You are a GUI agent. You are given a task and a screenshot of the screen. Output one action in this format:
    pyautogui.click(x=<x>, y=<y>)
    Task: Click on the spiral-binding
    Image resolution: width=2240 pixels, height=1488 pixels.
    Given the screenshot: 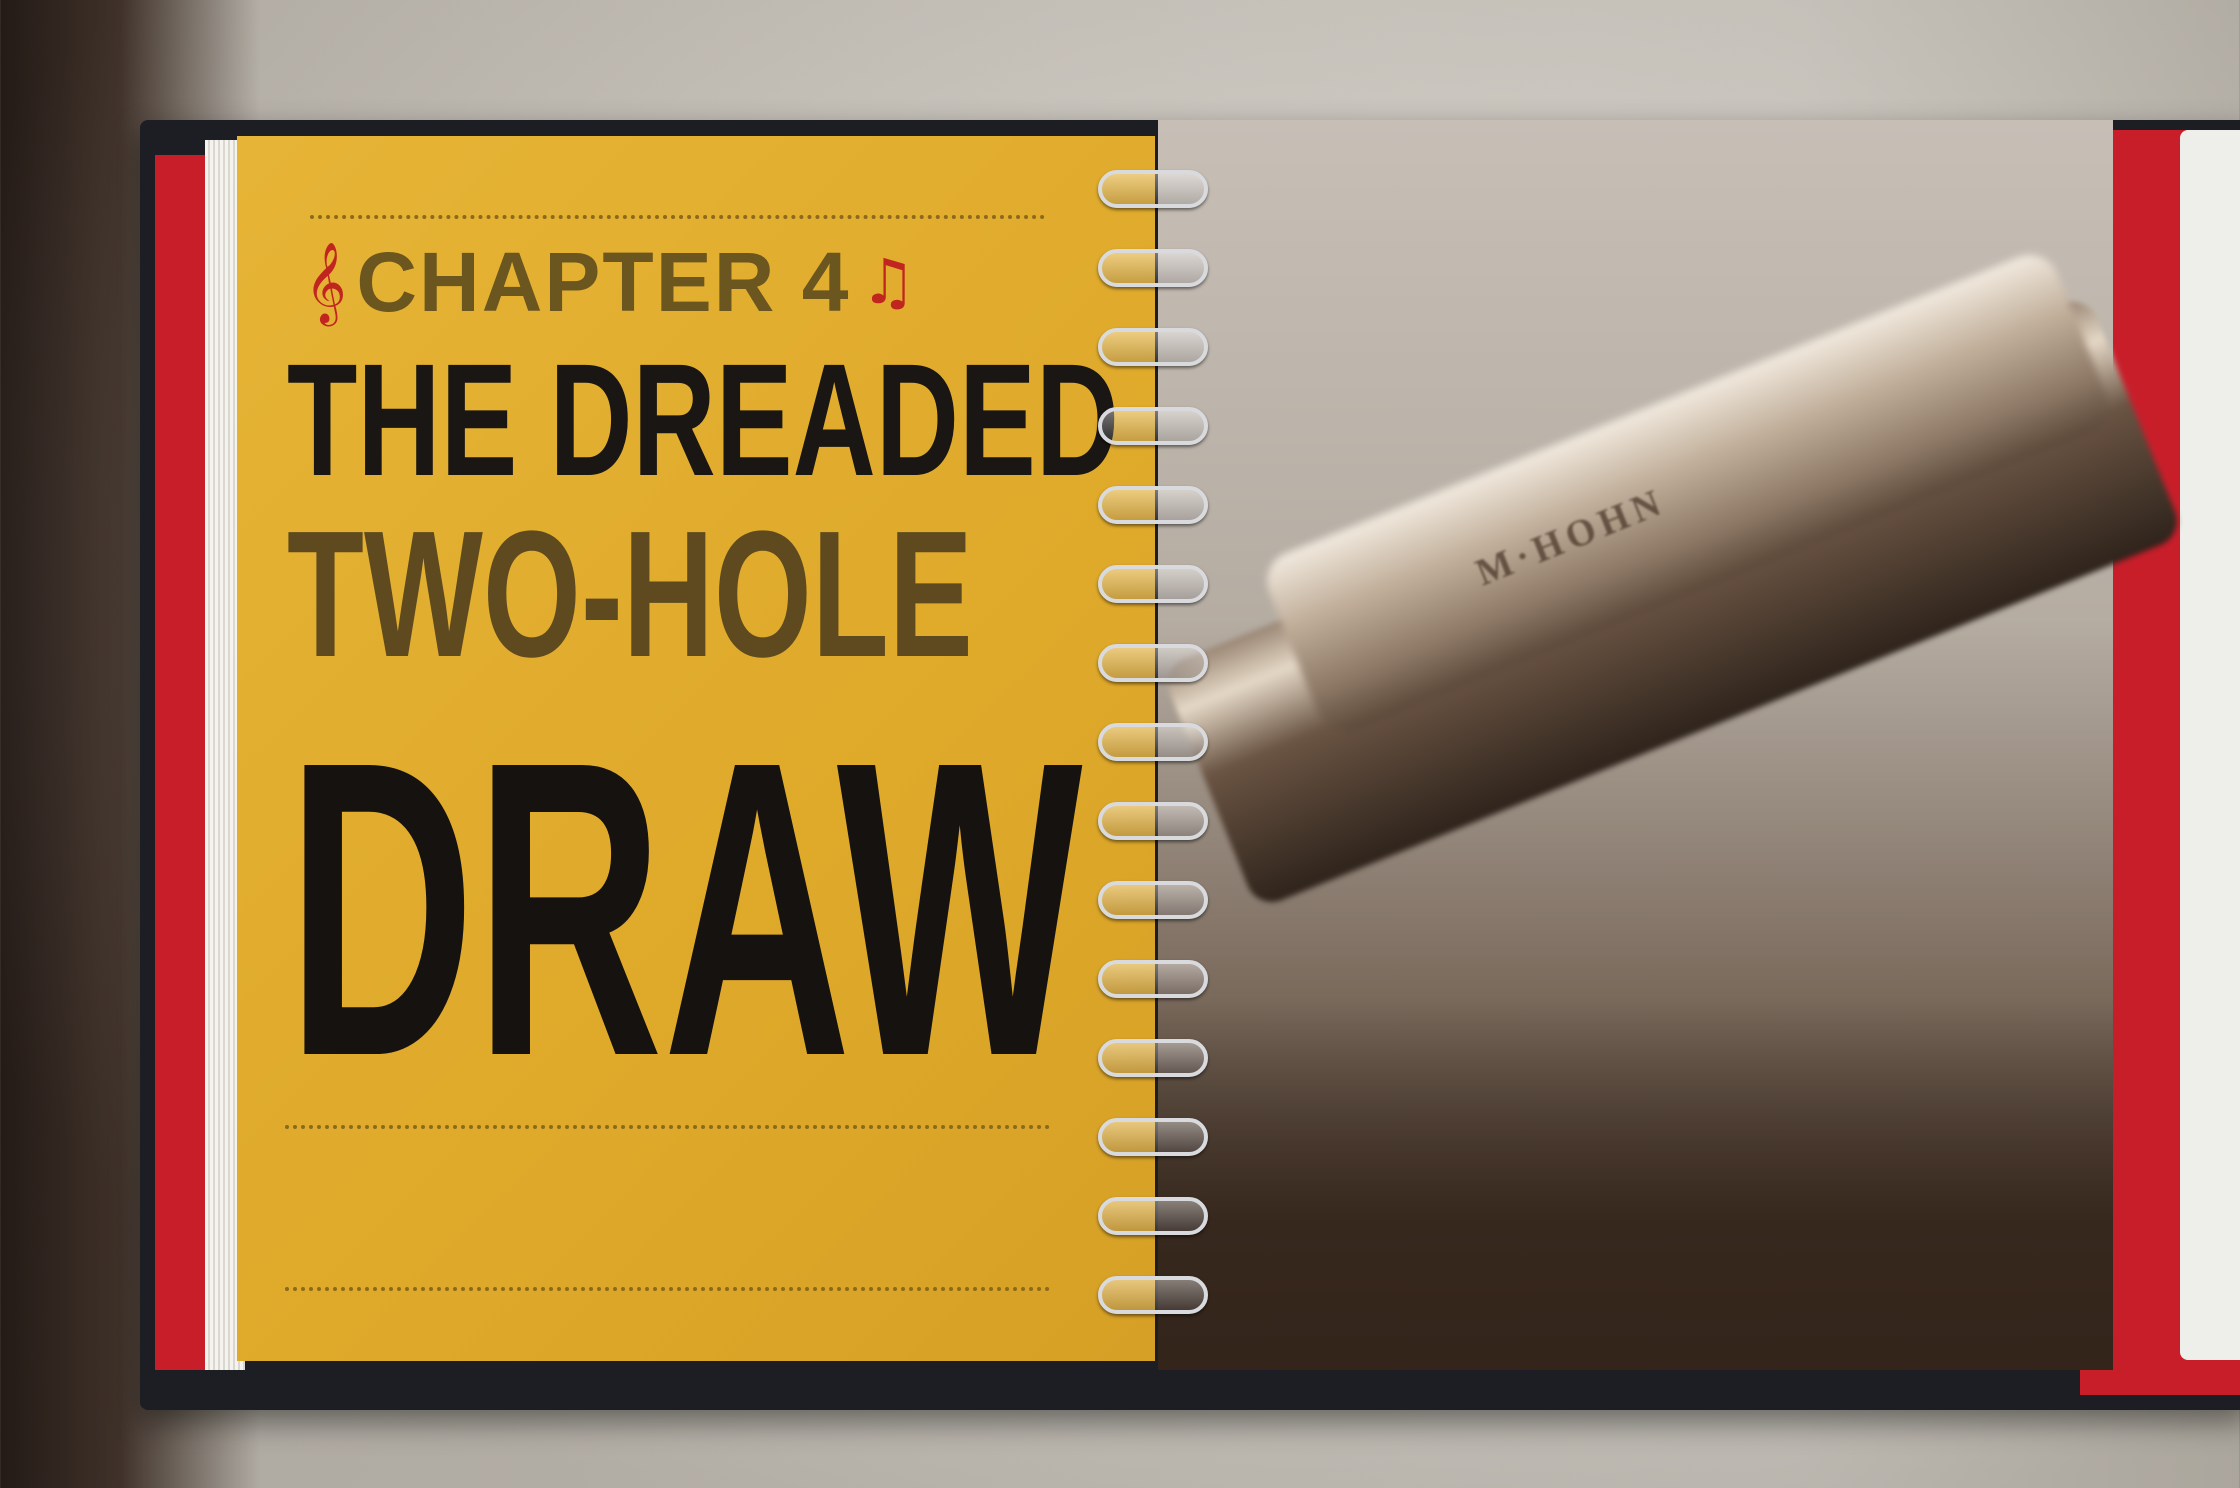 What is the action you would take?
    pyautogui.click(x=1153, y=755)
    